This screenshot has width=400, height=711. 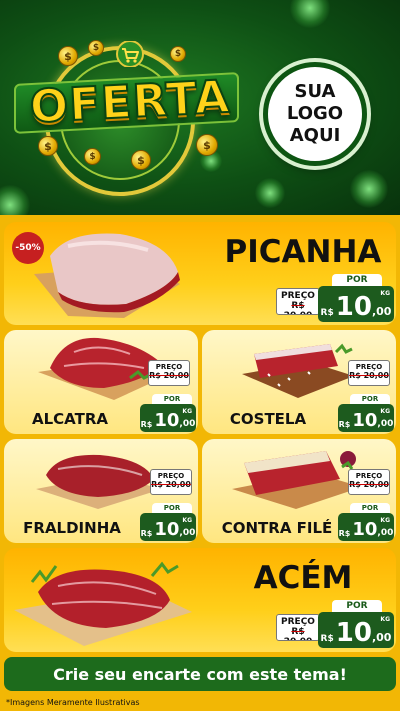 I want to click on oferta-title: OFERTA, so click(x=130, y=101).